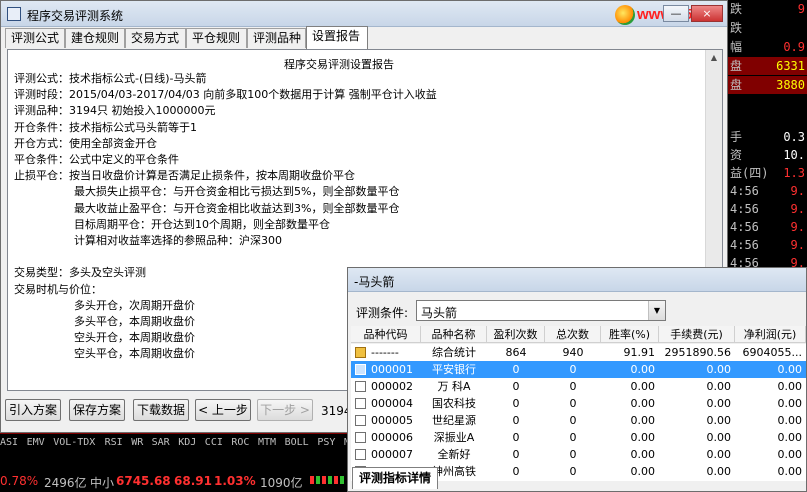 The height and width of the screenshot is (492, 807). I want to click on indicator-tab: WR, so click(137, 442).